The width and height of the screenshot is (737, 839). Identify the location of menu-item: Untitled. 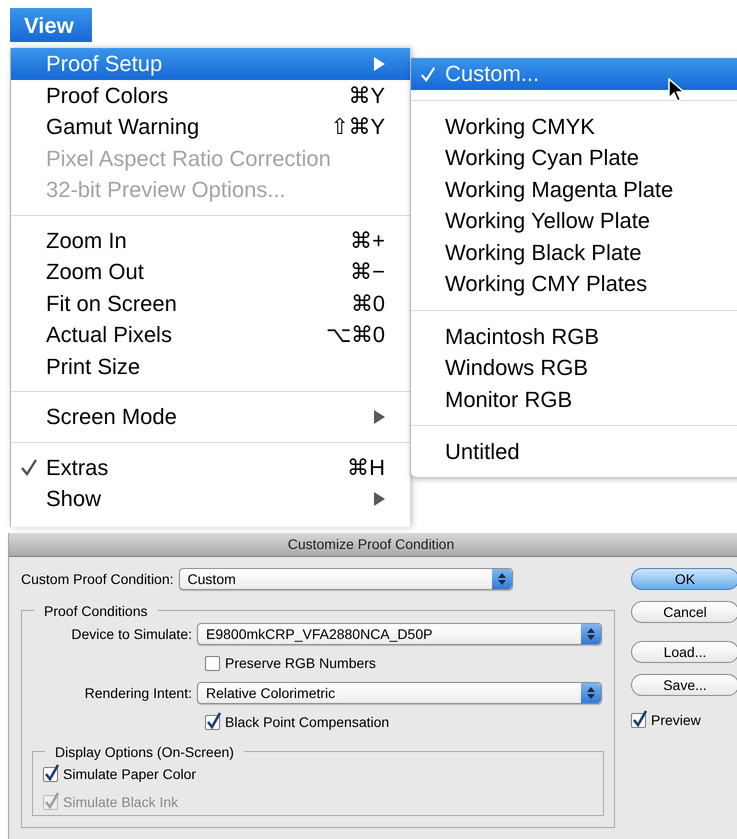
(574, 452).